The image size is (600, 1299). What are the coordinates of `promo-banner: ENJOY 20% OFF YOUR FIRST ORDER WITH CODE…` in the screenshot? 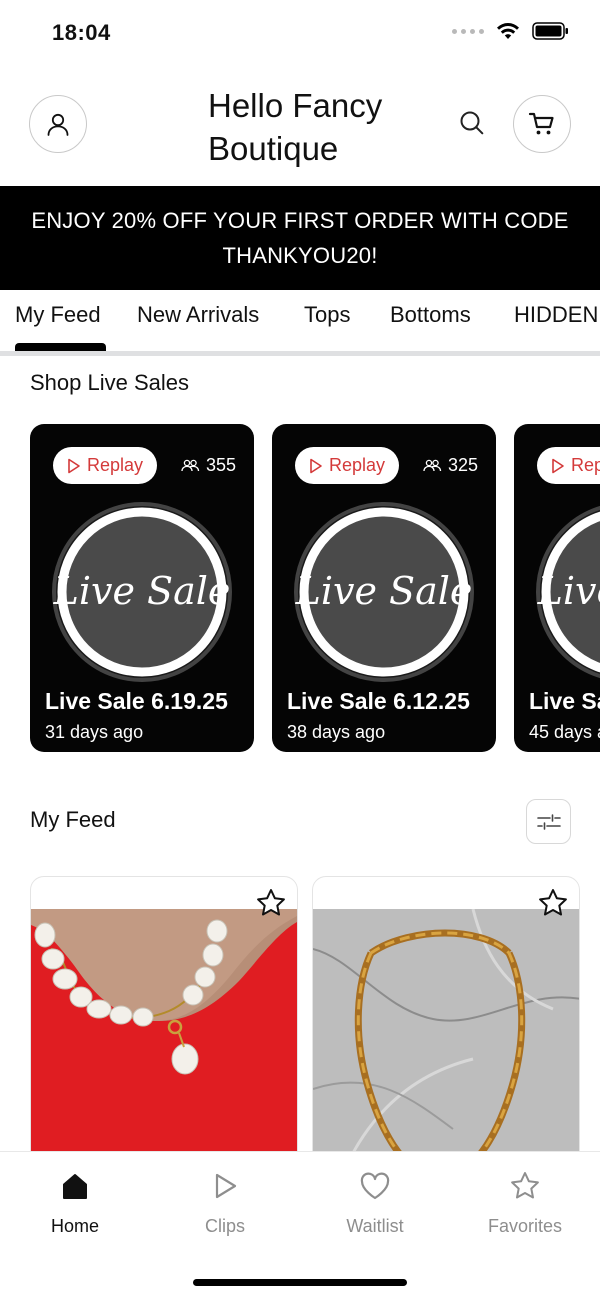 It's located at (300, 238).